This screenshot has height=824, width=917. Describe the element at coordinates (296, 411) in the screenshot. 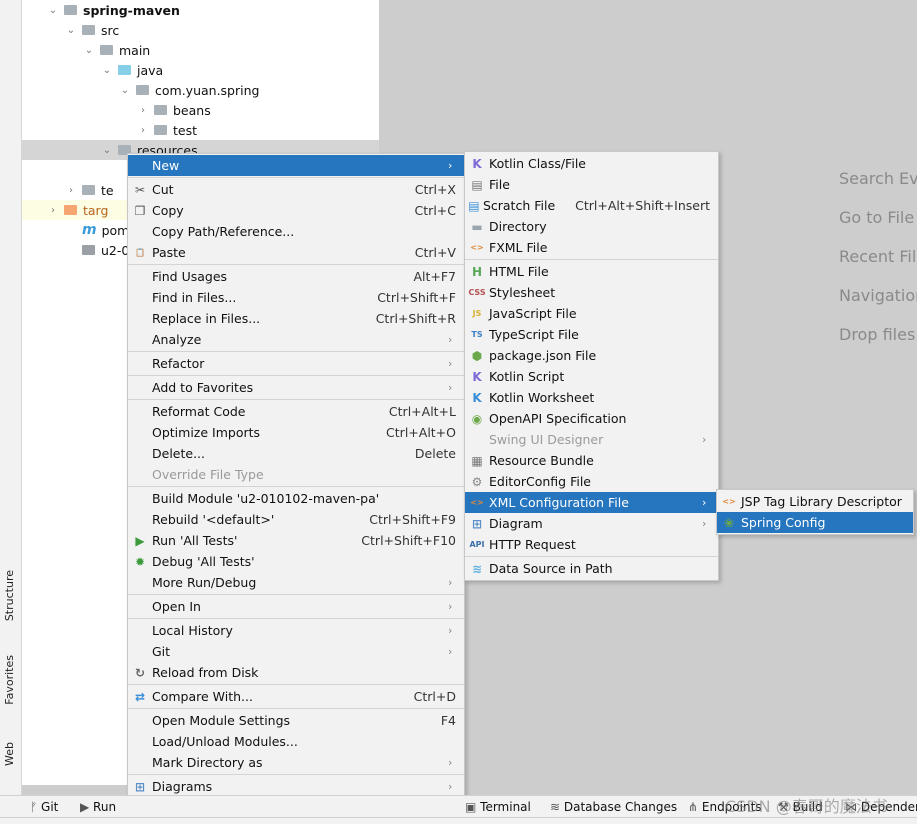

I see `menu-item-reformat-code: Reformat Code Ctrl+Alt+L` at that location.